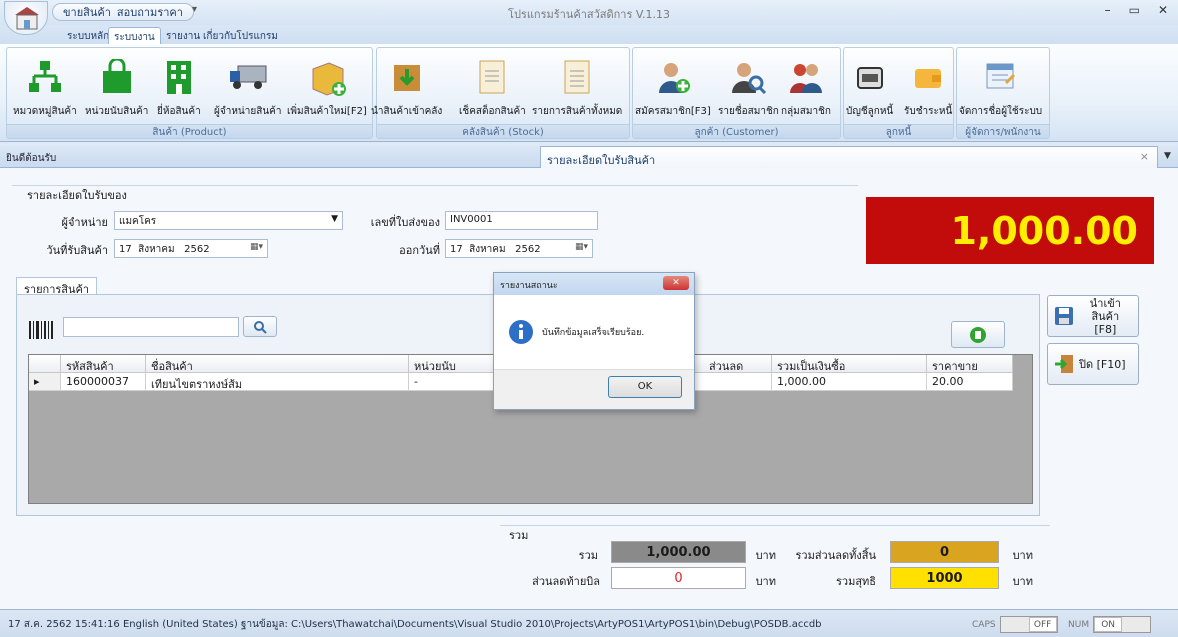 This screenshot has width=1178, height=637. What do you see at coordinates (77, 250) in the screenshot?
I see `recv-date-label: วันที่รับสินค้า` at bounding box center [77, 250].